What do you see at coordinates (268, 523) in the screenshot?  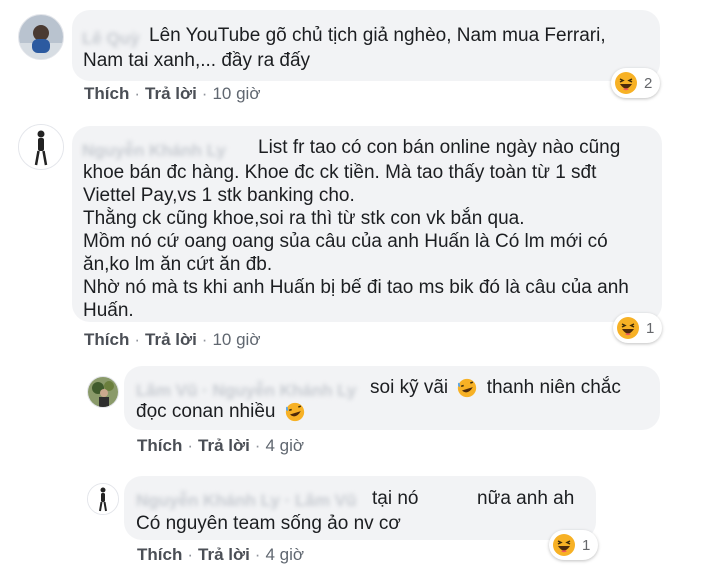 I see `reply-text-line: Có nguyên team sống ảo nv cơ` at bounding box center [268, 523].